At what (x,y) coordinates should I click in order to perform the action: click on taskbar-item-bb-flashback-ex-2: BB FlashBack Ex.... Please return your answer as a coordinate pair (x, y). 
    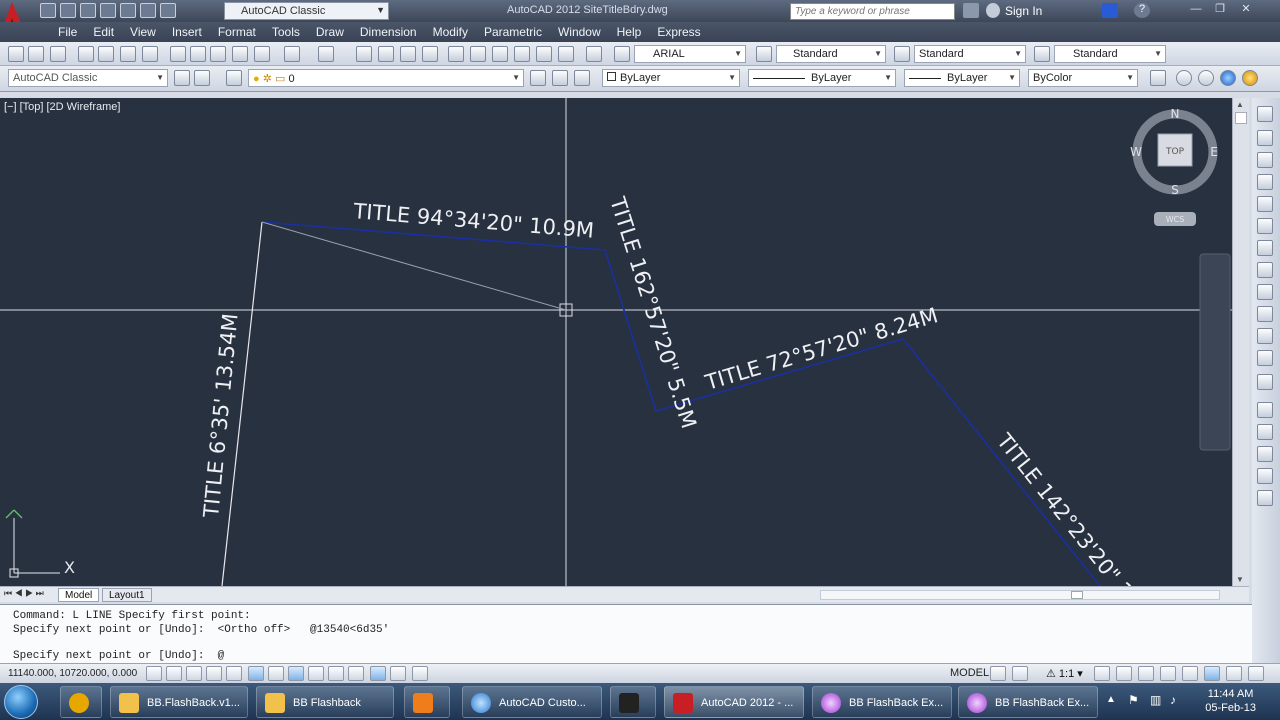
    Looking at the image, I should click on (1028, 702).